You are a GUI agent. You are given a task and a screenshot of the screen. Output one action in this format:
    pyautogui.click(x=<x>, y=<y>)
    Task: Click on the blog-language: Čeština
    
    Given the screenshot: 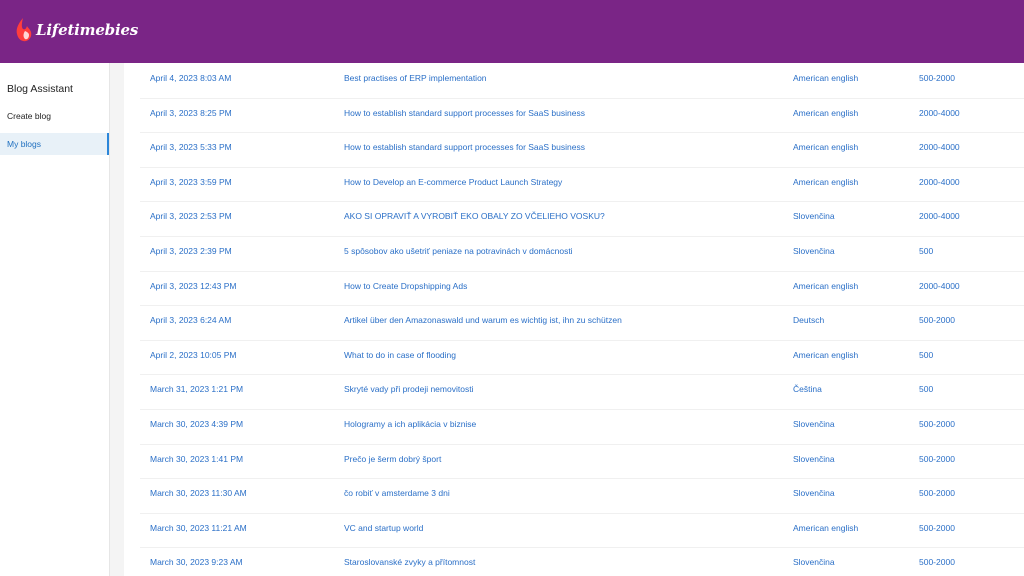 What is the action you would take?
    pyautogui.click(x=807, y=389)
    